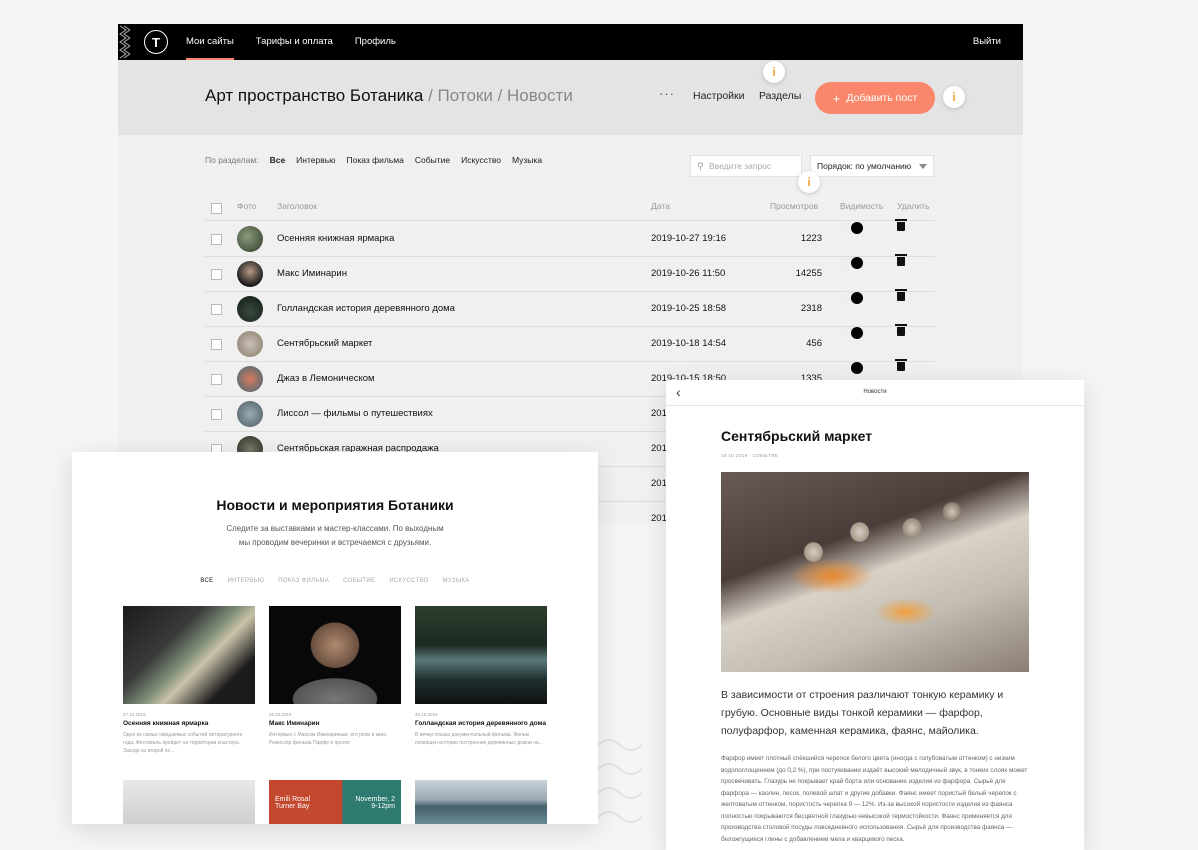 The height and width of the screenshot is (850, 1198). What do you see at coordinates (375, 42) in the screenshot?
I see `nav-profile: Профиль` at bounding box center [375, 42].